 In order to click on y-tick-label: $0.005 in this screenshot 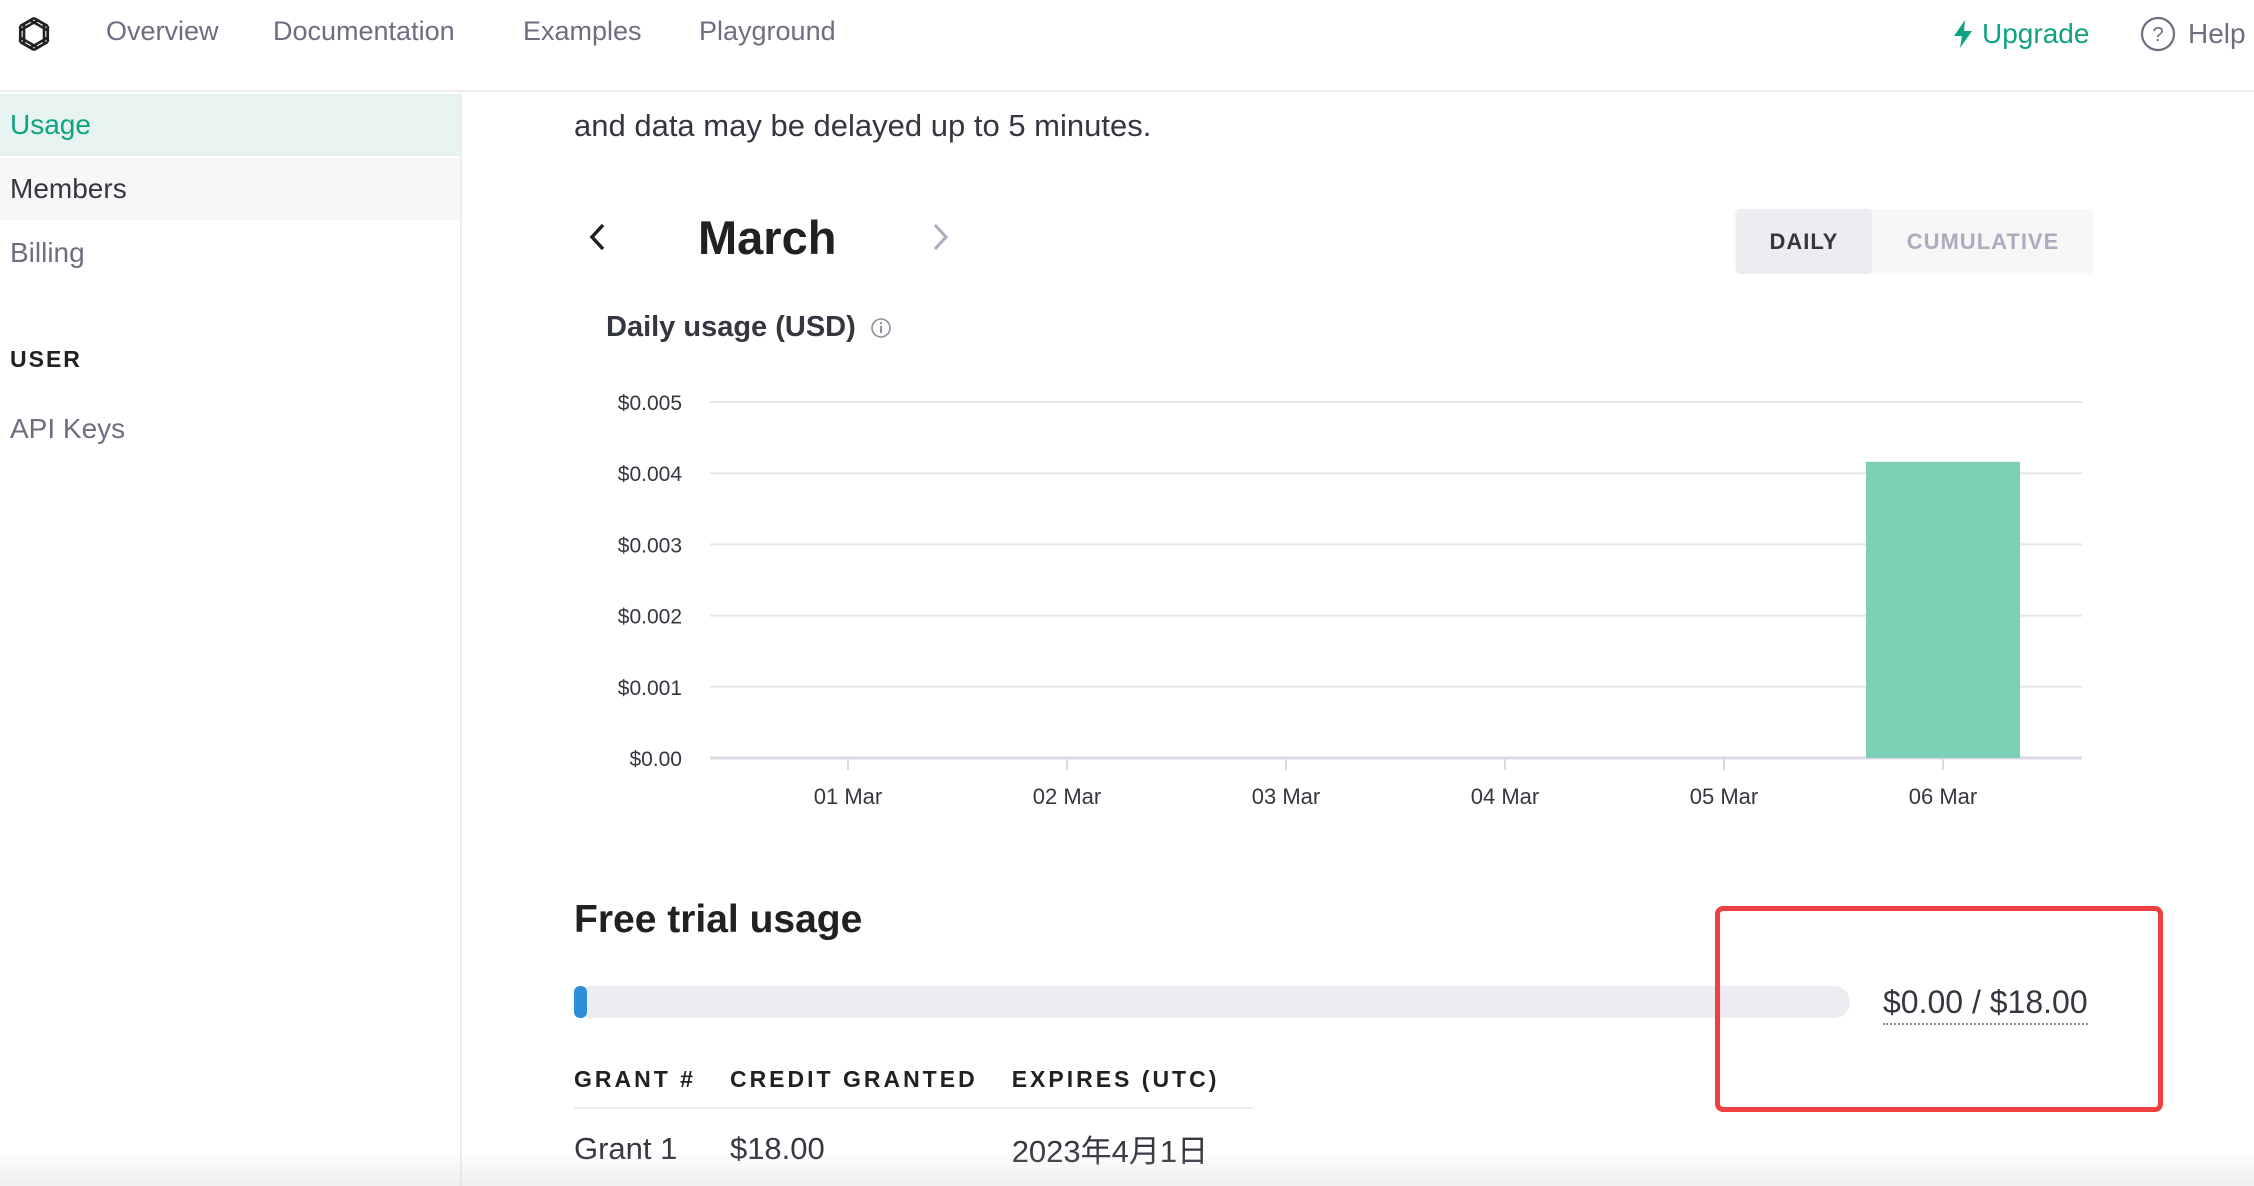, I will do `click(650, 403)`.